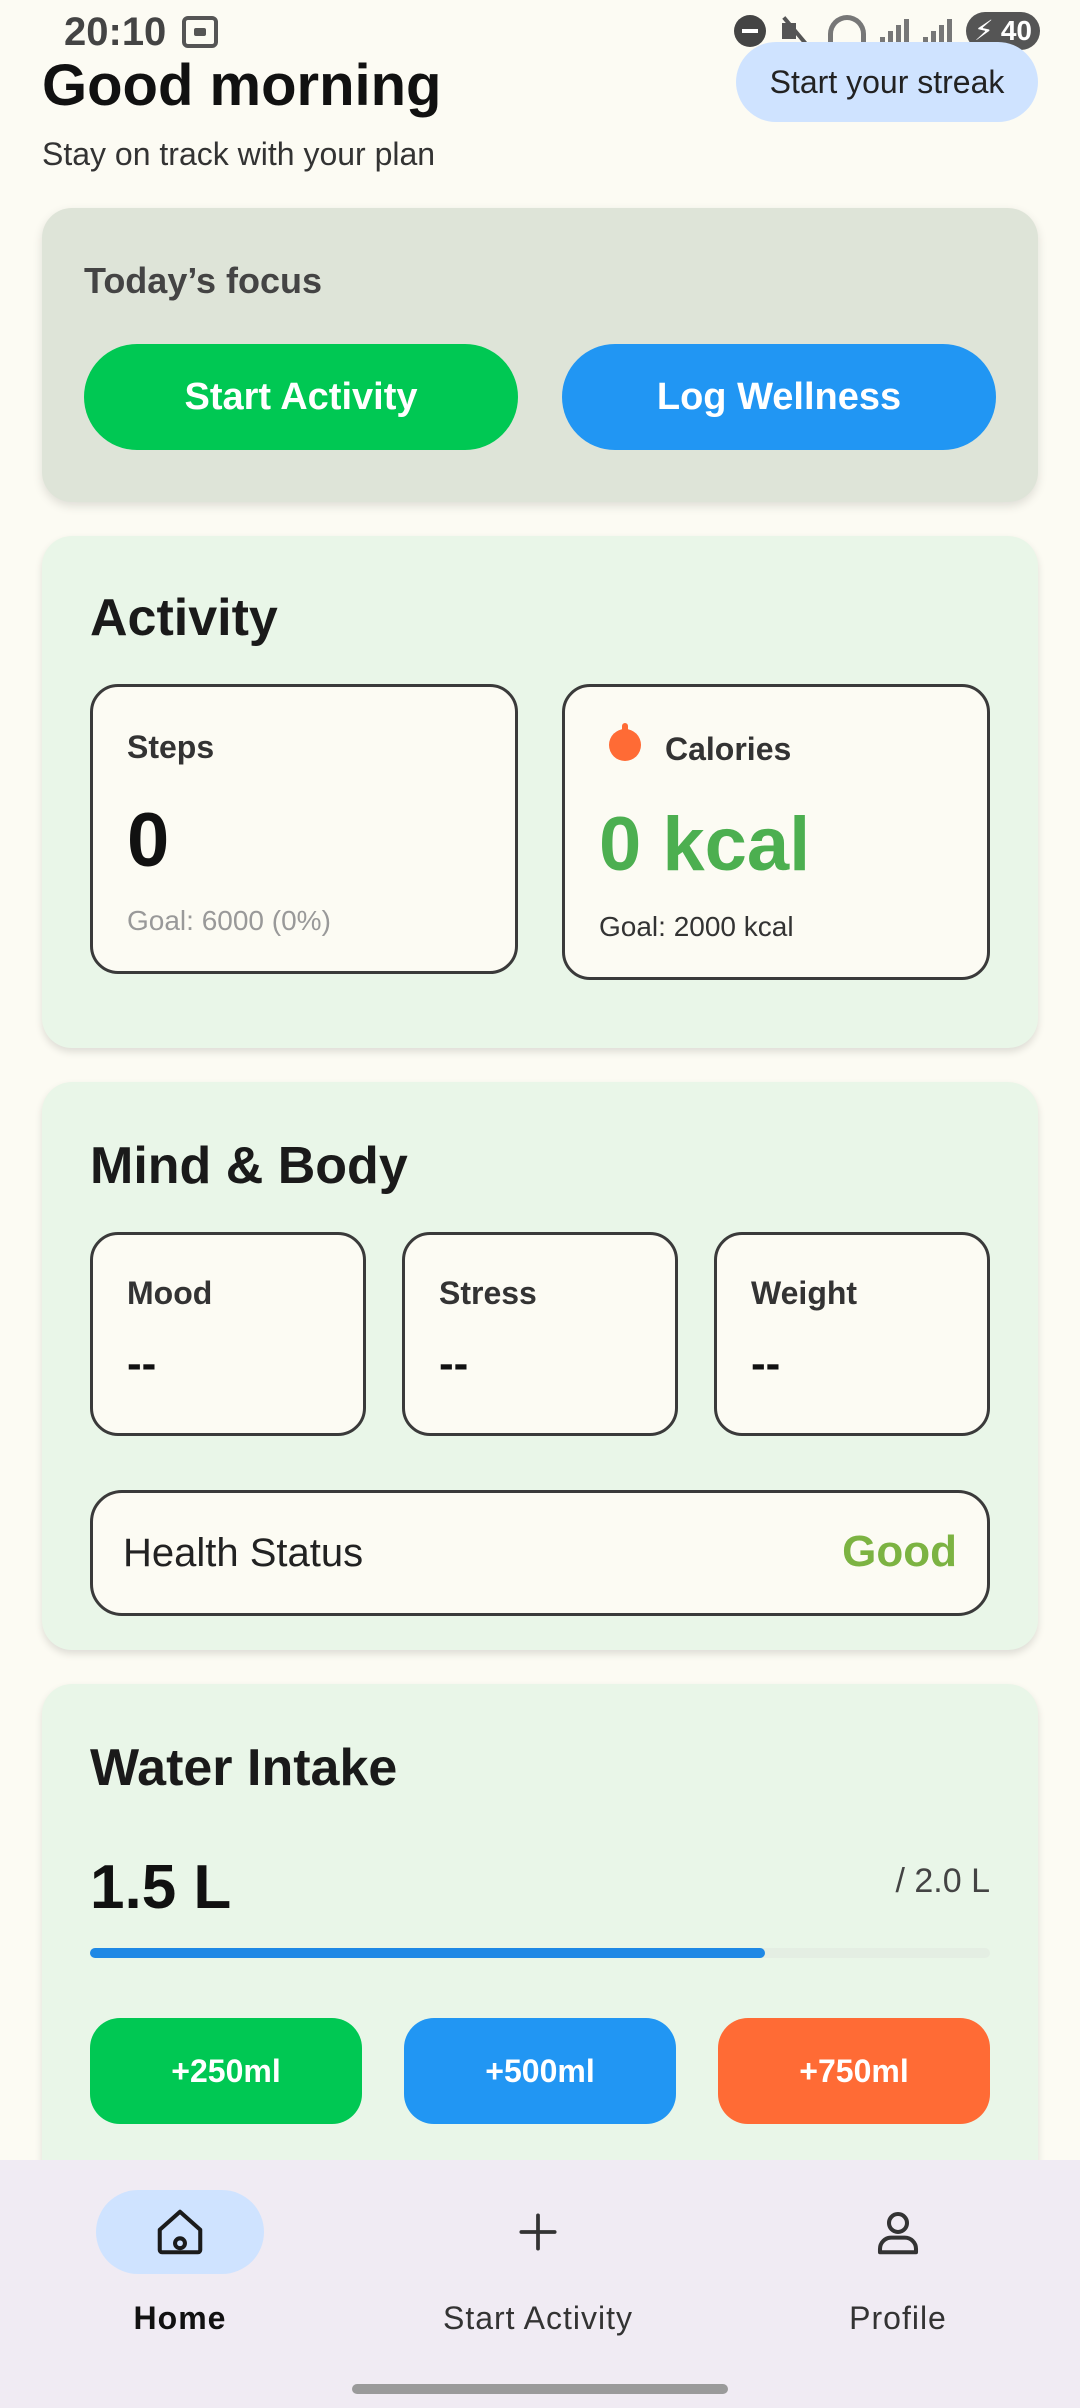 The width and height of the screenshot is (1080, 2408). Describe the element at coordinates (538, 2280) in the screenshot. I see `nav-item-start-activity: Start Activity` at that location.